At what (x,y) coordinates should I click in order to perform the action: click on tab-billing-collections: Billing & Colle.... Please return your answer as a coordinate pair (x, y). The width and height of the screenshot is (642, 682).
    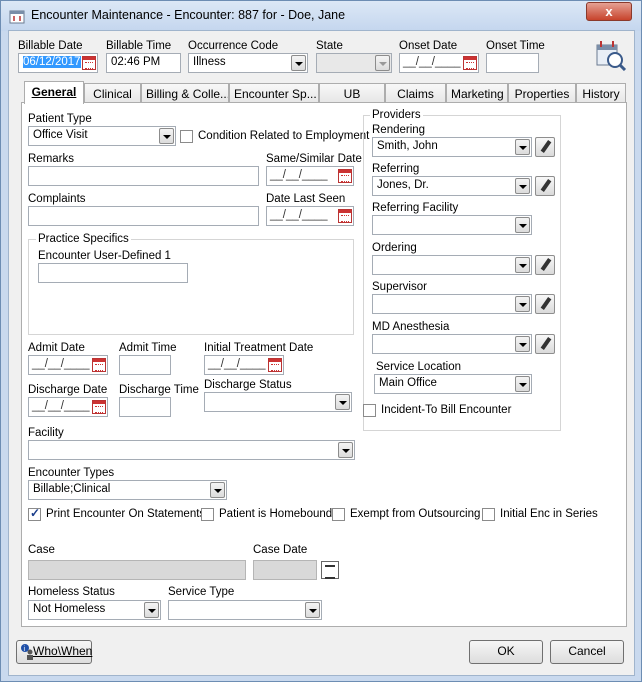
    Looking at the image, I should click on (185, 93).